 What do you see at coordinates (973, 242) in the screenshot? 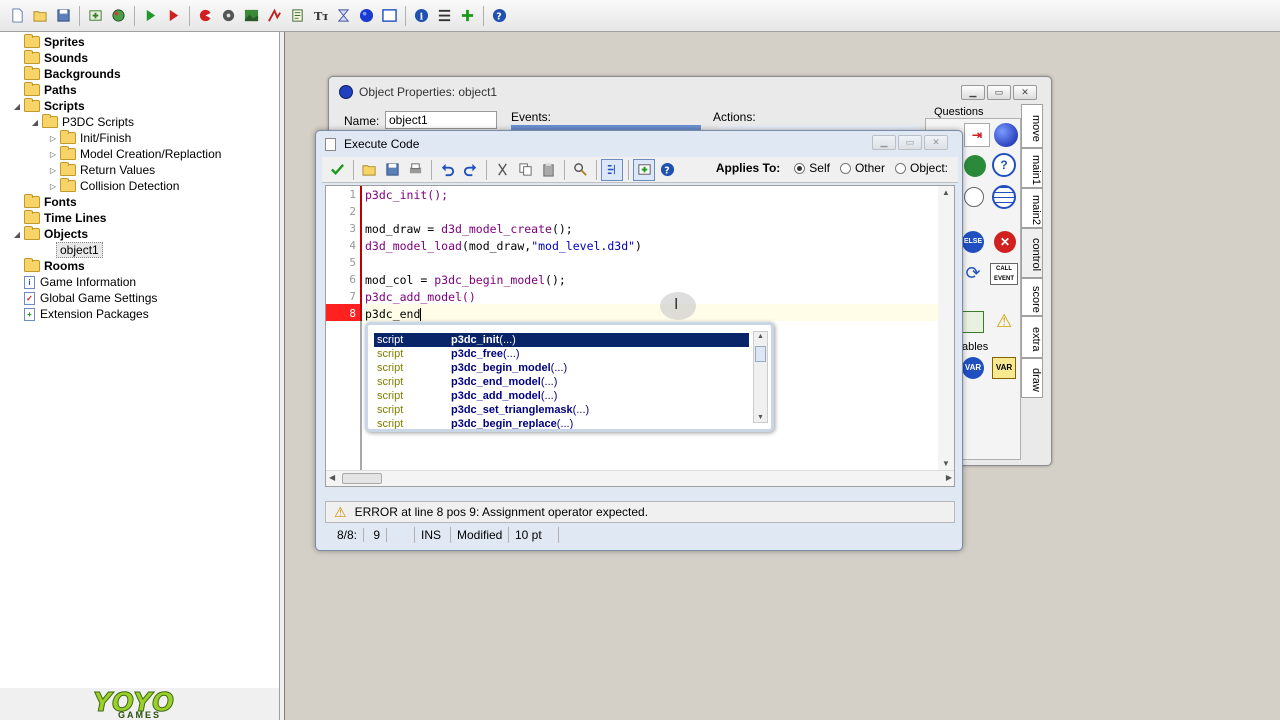
I see `else-icon: ELSE` at bounding box center [973, 242].